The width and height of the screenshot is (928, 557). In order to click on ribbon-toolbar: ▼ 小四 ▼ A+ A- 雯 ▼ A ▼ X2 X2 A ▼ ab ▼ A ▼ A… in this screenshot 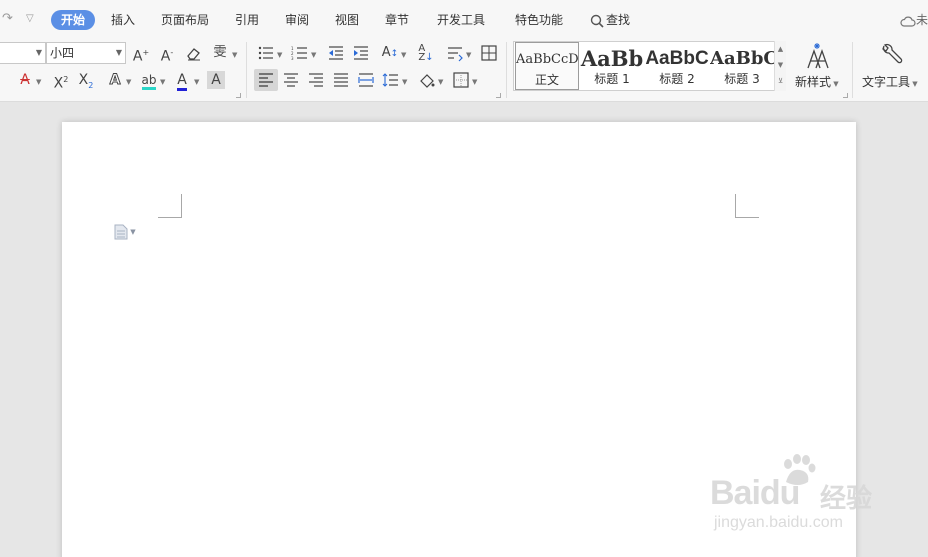, I will do `click(464, 70)`.